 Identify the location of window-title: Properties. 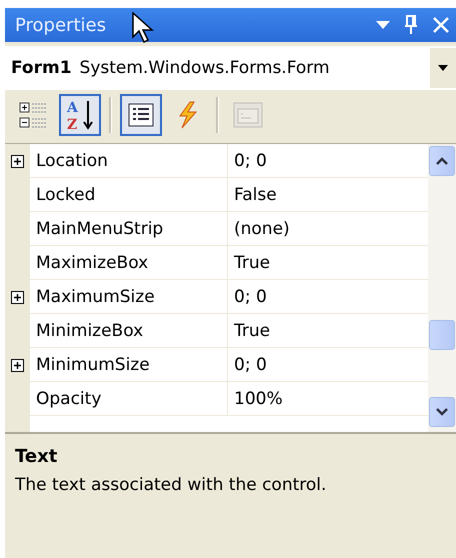
(60, 25).